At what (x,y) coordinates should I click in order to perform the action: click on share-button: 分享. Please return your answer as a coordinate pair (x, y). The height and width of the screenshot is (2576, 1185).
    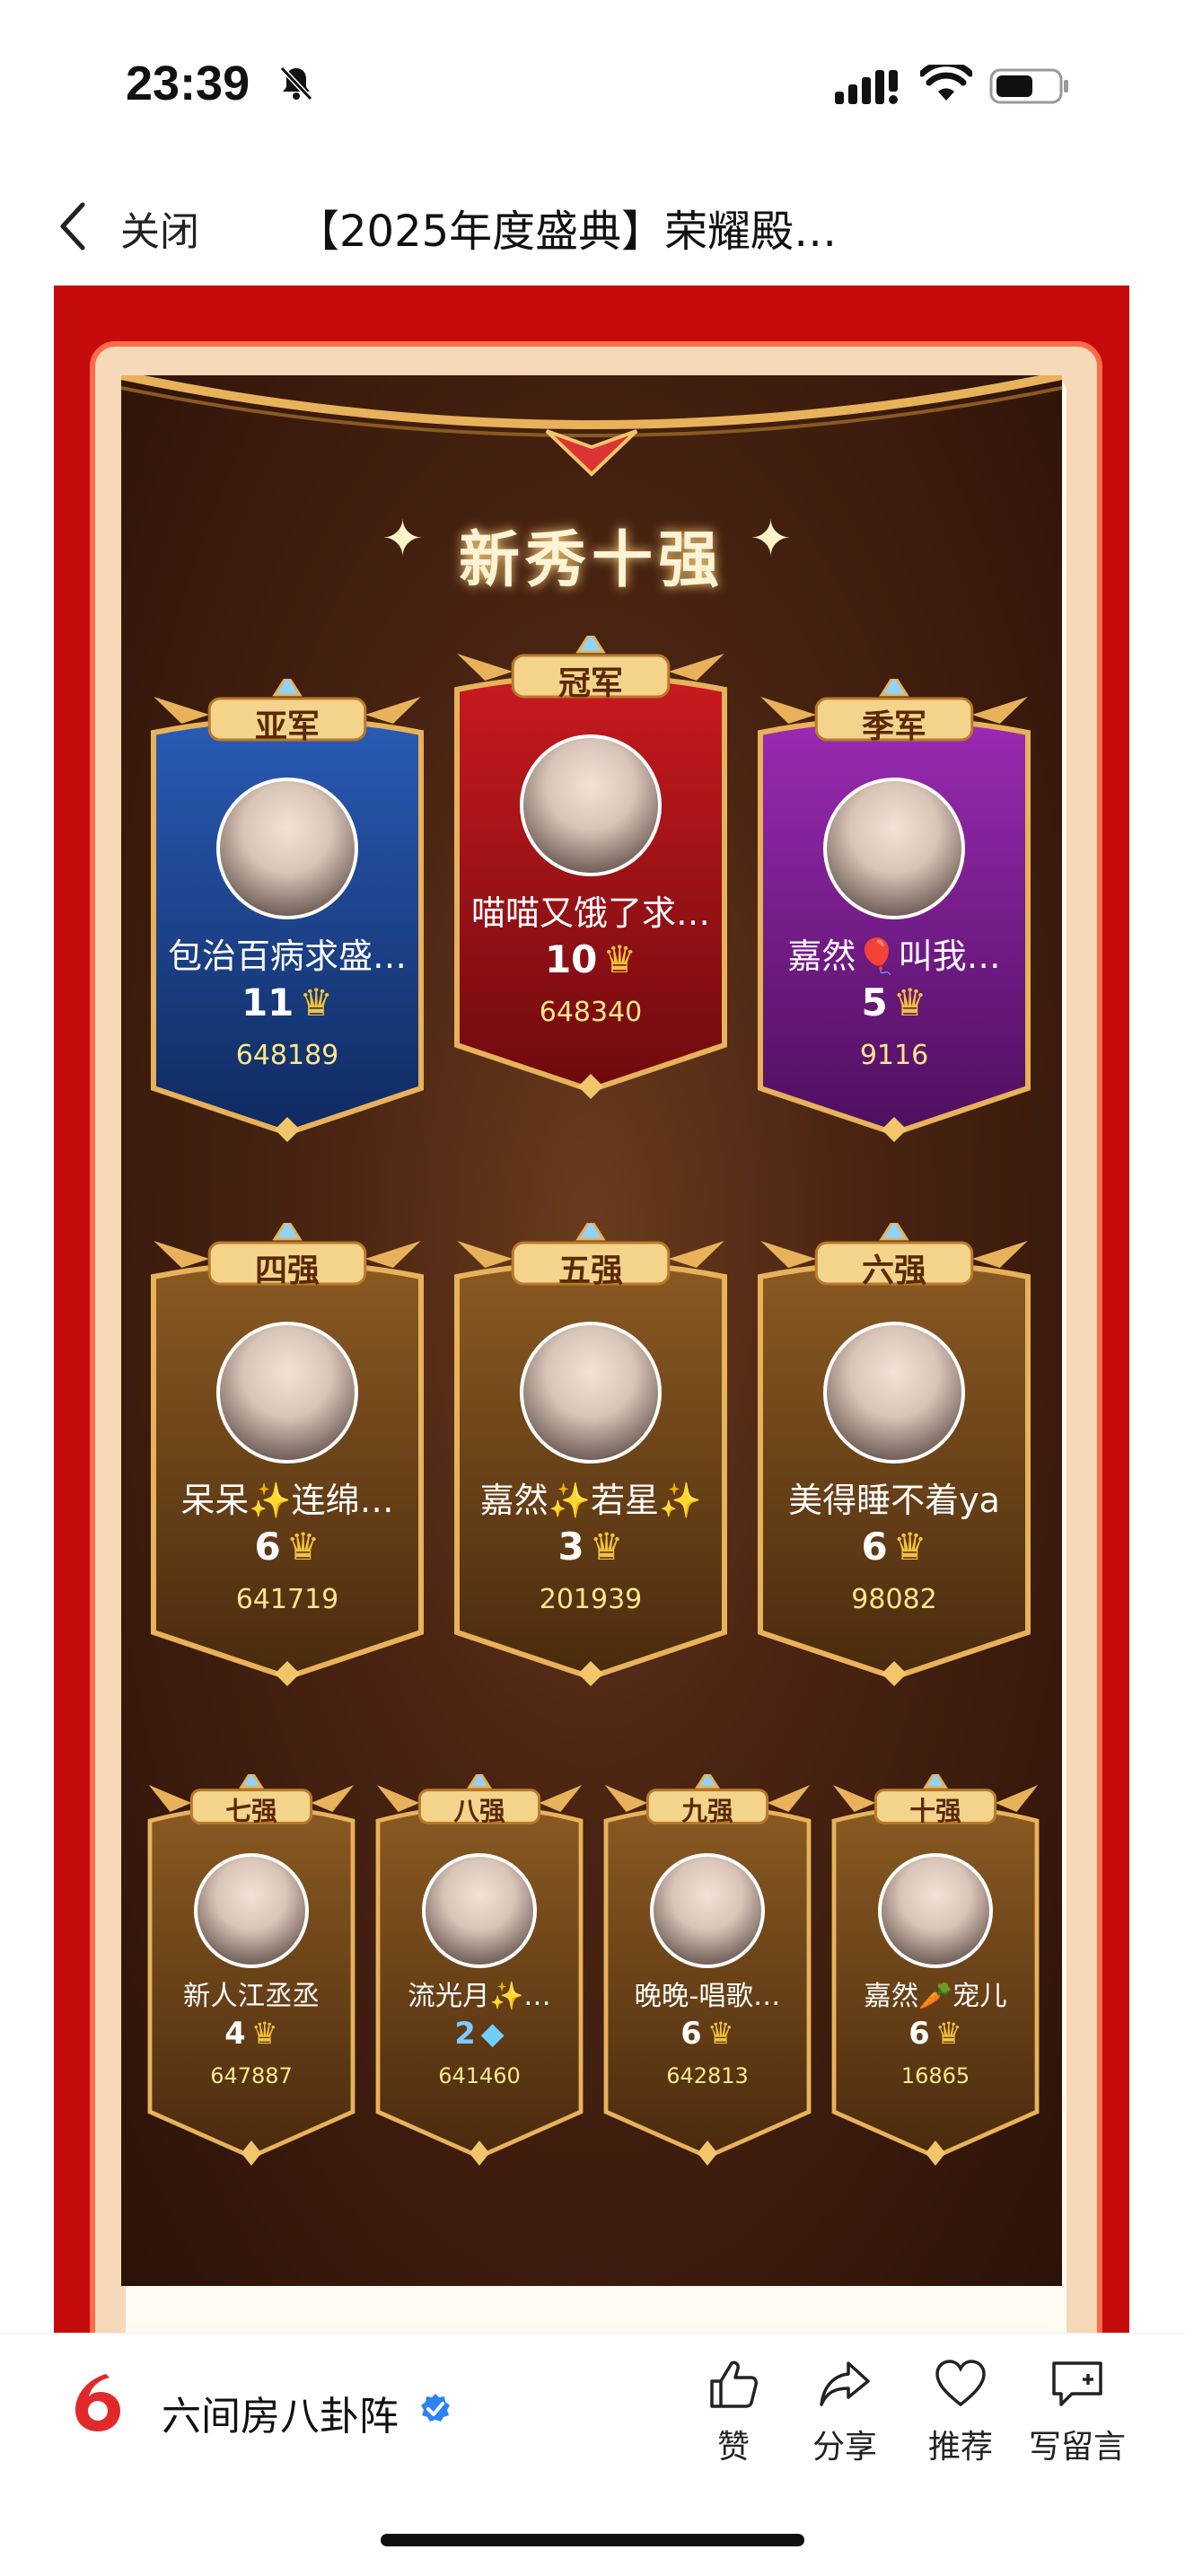
    Looking at the image, I should click on (844, 2413).